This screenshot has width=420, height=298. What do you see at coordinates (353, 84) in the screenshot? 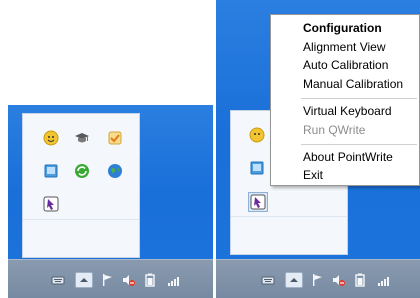
I see `menu-item-manual-calibration: Manual Calibration` at bounding box center [353, 84].